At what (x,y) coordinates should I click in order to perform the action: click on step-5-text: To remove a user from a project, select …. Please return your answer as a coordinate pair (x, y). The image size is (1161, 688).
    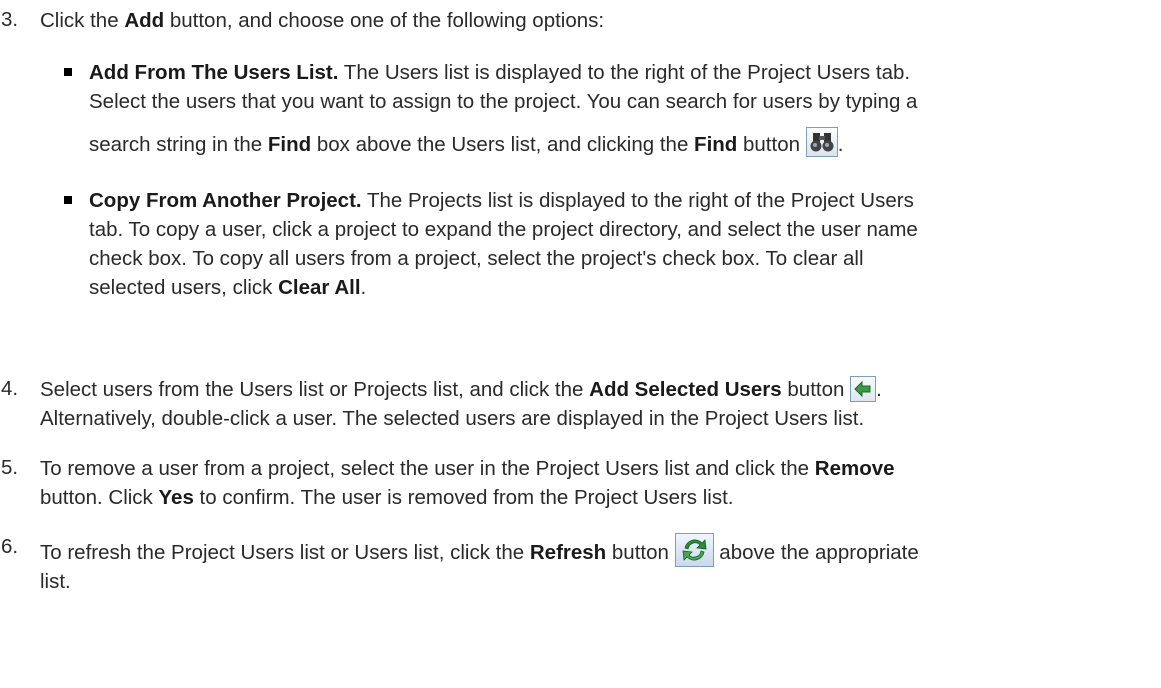
    Looking at the image, I should click on (467, 483).